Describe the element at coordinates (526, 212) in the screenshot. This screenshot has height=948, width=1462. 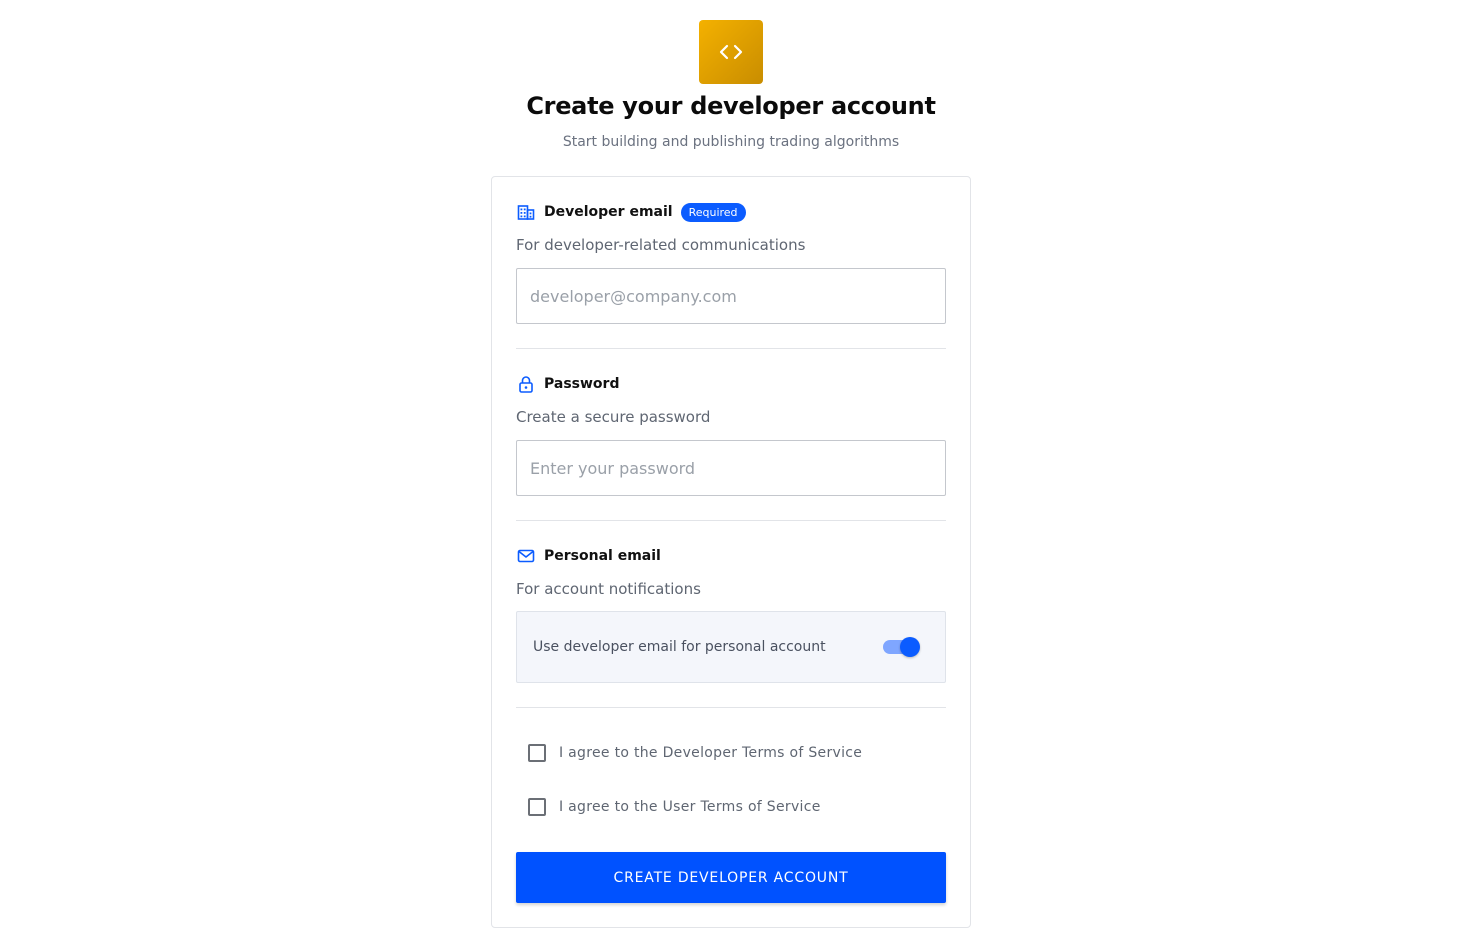
I see `building-icon` at that location.